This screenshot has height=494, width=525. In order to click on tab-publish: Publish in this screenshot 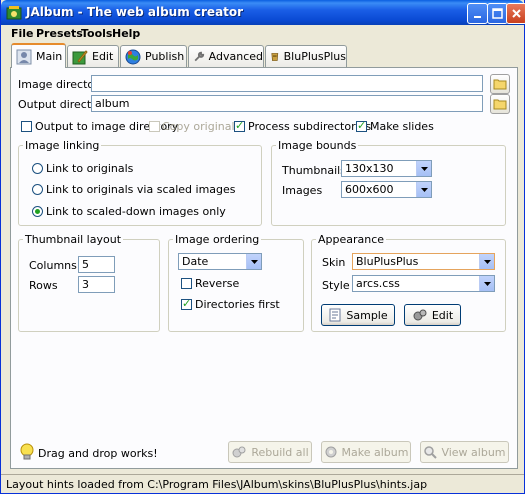, I will do `click(153, 56)`.